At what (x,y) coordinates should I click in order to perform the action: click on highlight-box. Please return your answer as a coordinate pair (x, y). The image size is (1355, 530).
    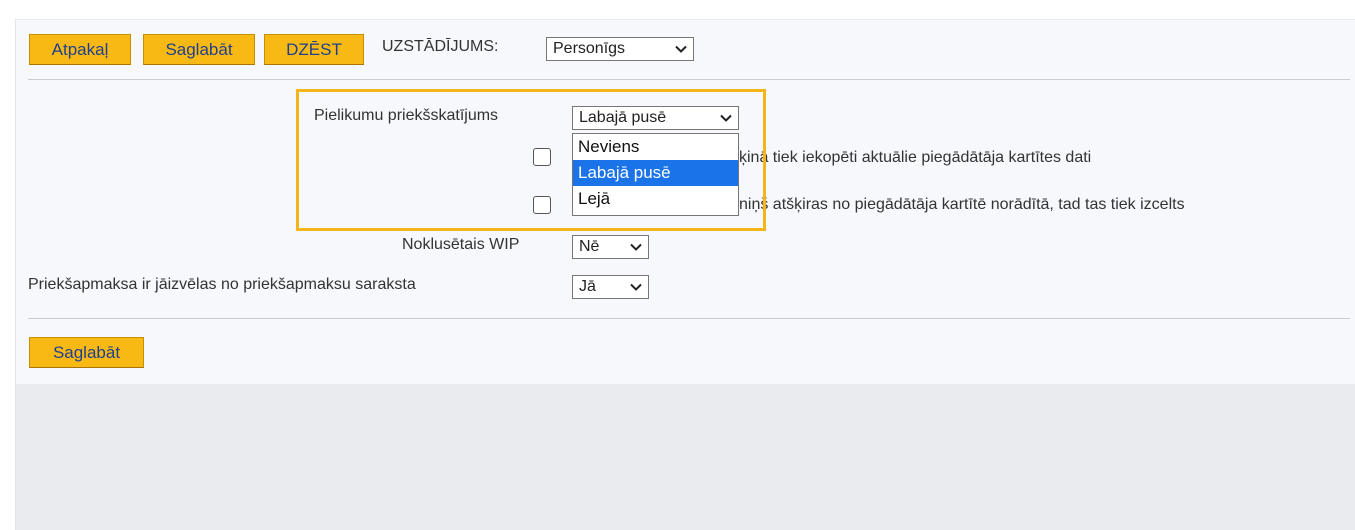
    Looking at the image, I should click on (531, 160).